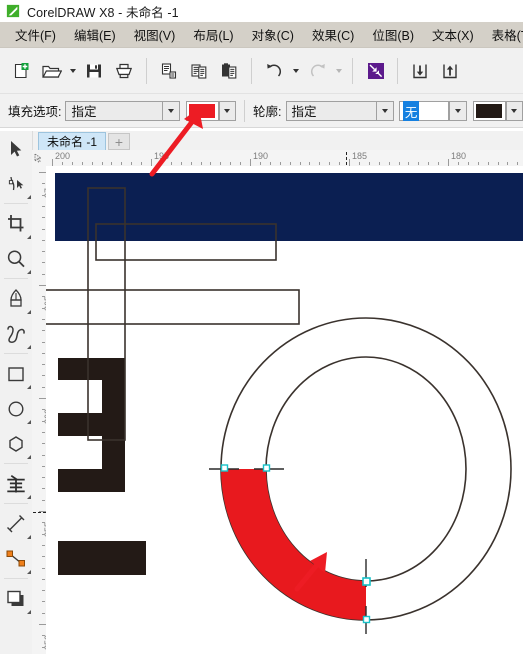 The height and width of the screenshot is (654, 523). What do you see at coordinates (489, 110) in the screenshot?
I see `outline-color-swatch` at bounding box center [489, 110].